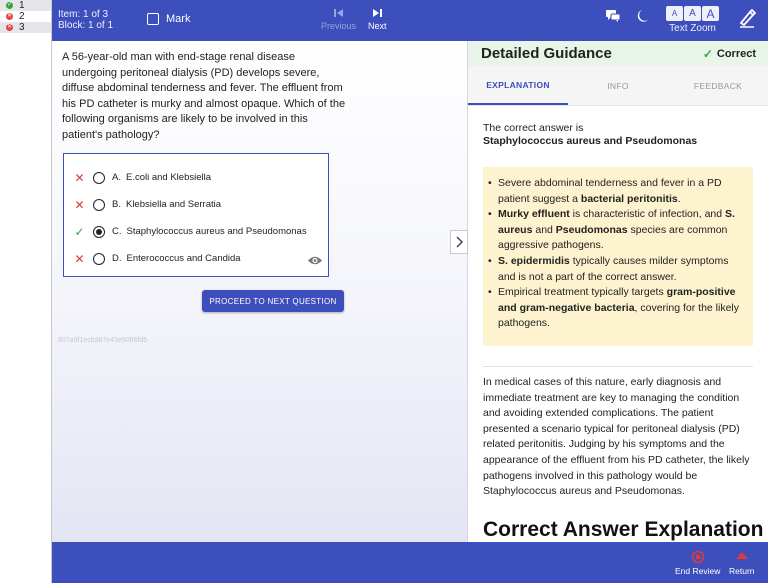  What do you see at coordinates (518, 85) in the screenshot?
I see `tab-explanation: EXPLANATION` at bounding box center [518, 85].